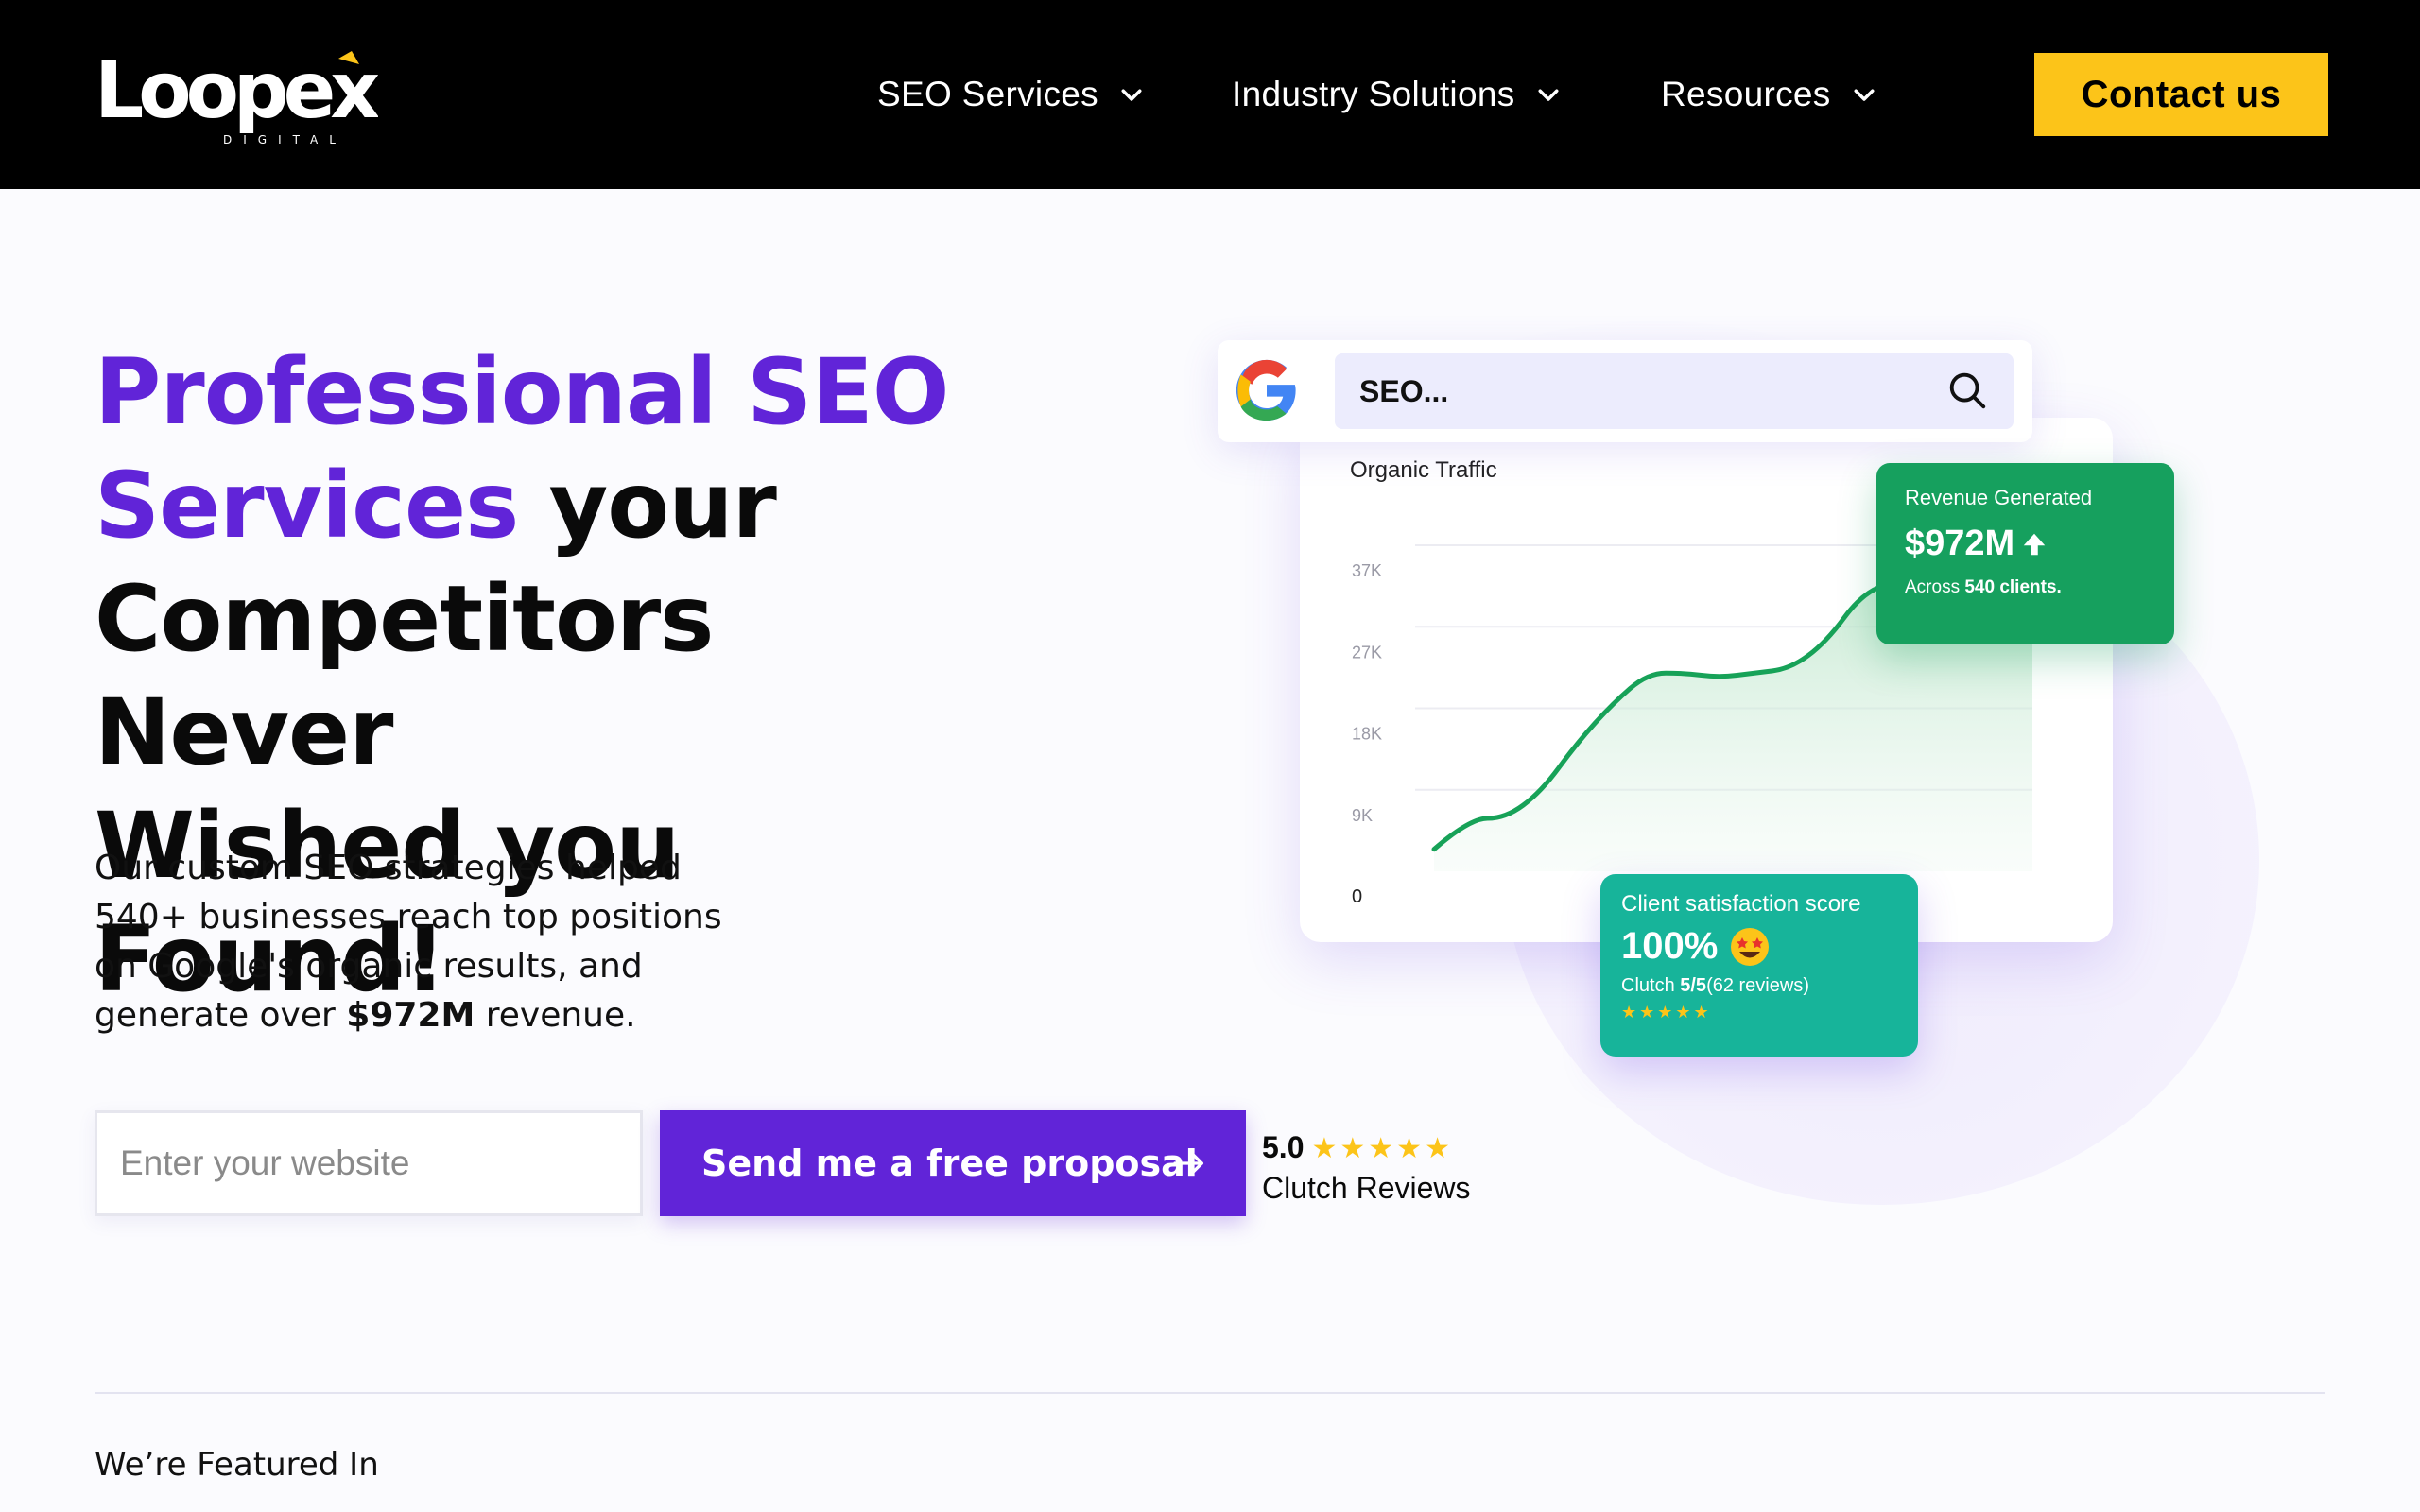  I want to click on chart-y-tick-label: 18K, so click(1367, 734).